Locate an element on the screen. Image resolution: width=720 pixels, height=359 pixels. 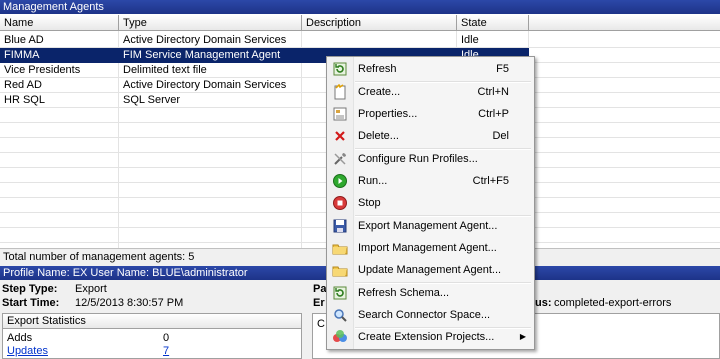
export-statistics-table: Export Statistics Adds 0 Updates 7 is located at coordinates (152, 336).